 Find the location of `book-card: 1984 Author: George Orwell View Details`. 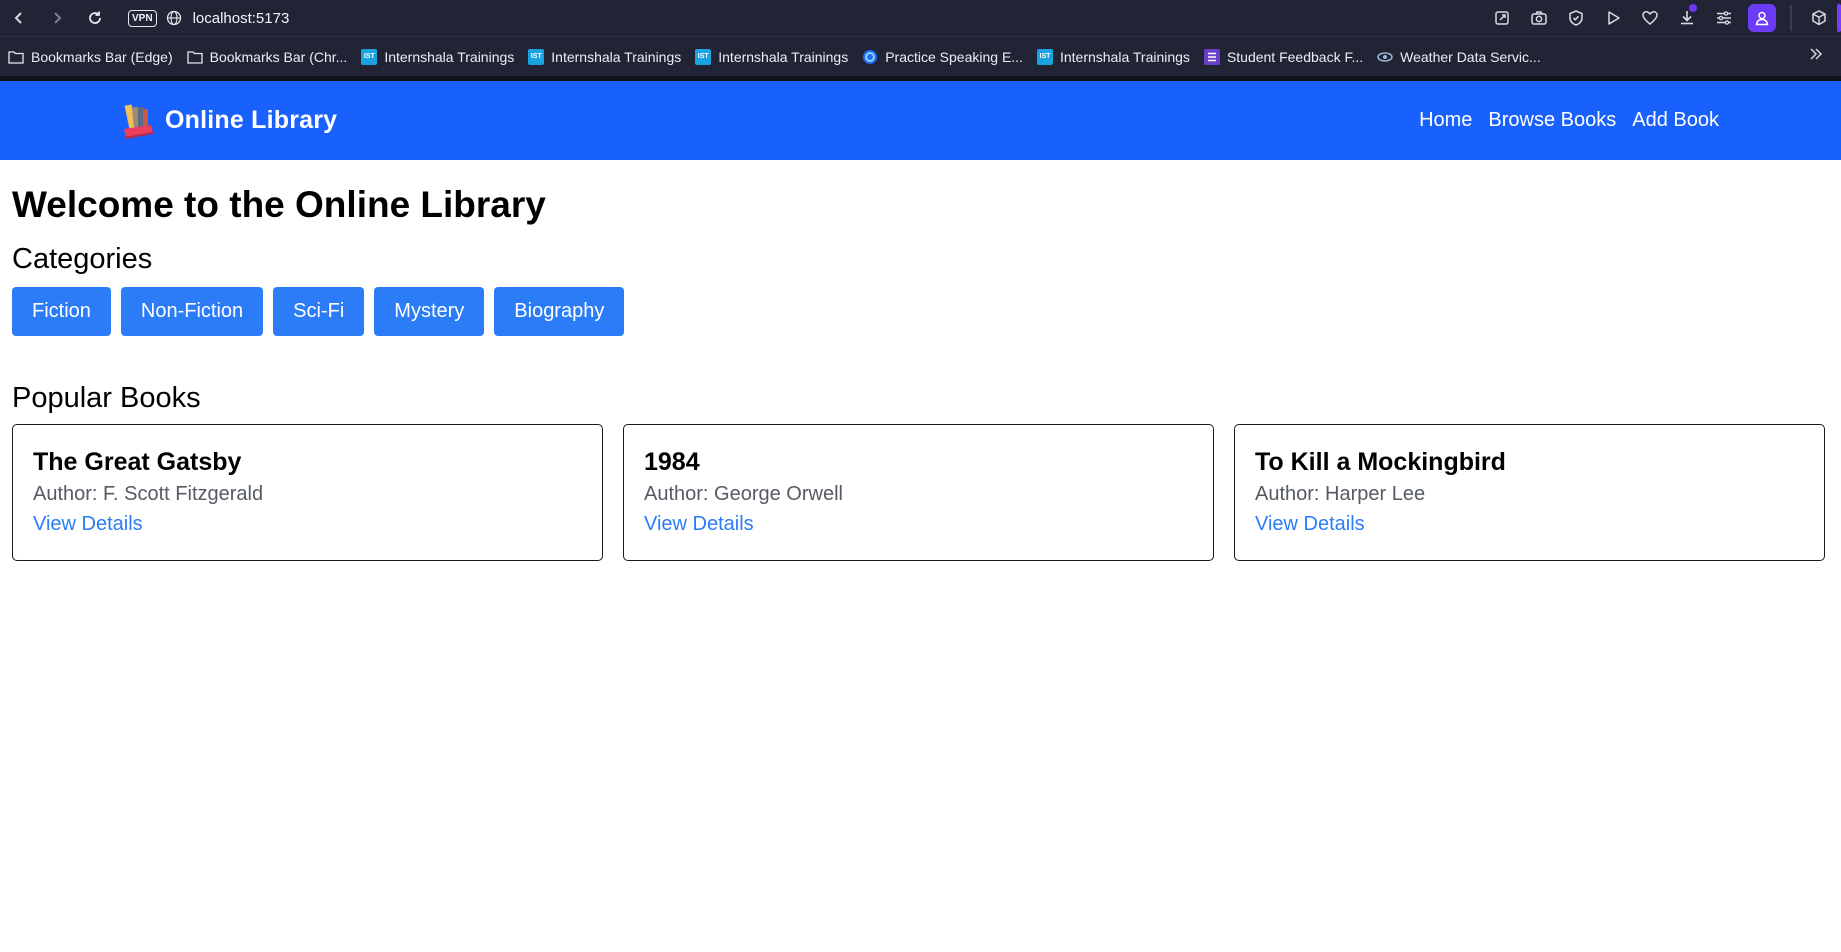

book-card: 1984 Author: George Orwell View Details is located at coordinates (918, 492).